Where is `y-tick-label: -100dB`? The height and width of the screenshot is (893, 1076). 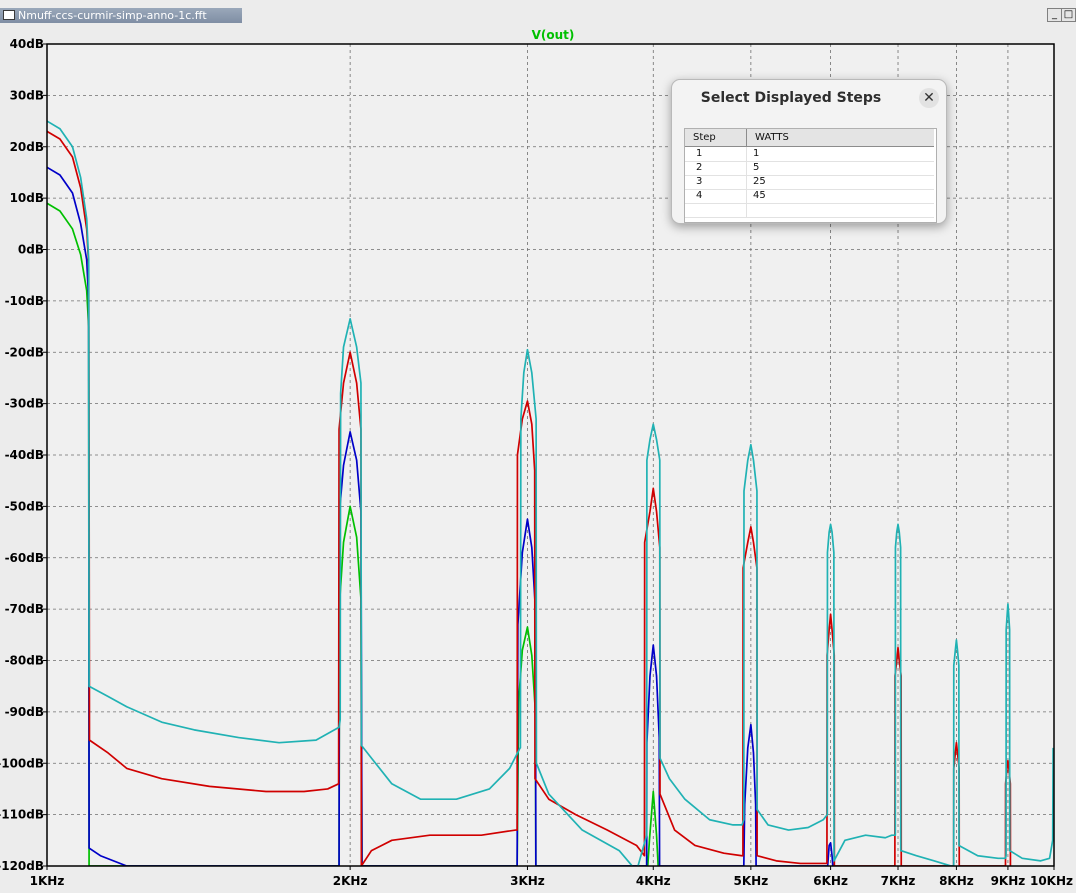 y-tick-label: -100dB is located at coordinates (22, 763).